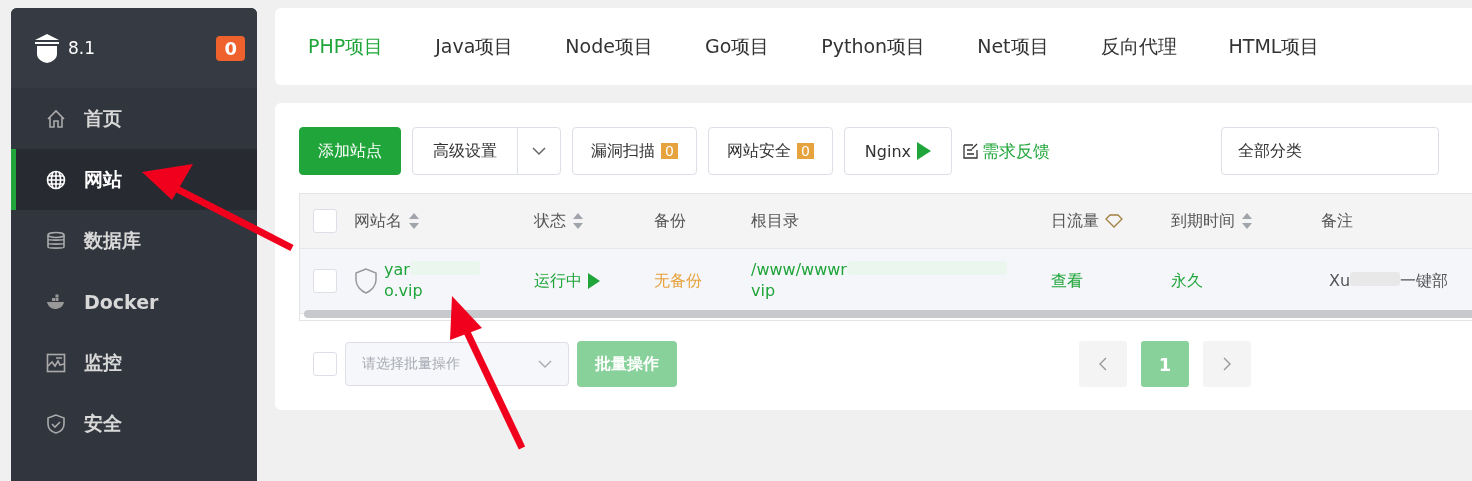  Describe the element at coordinates (134, 118) in the screenshot. I see `sidebar-item: 首页` at that location.